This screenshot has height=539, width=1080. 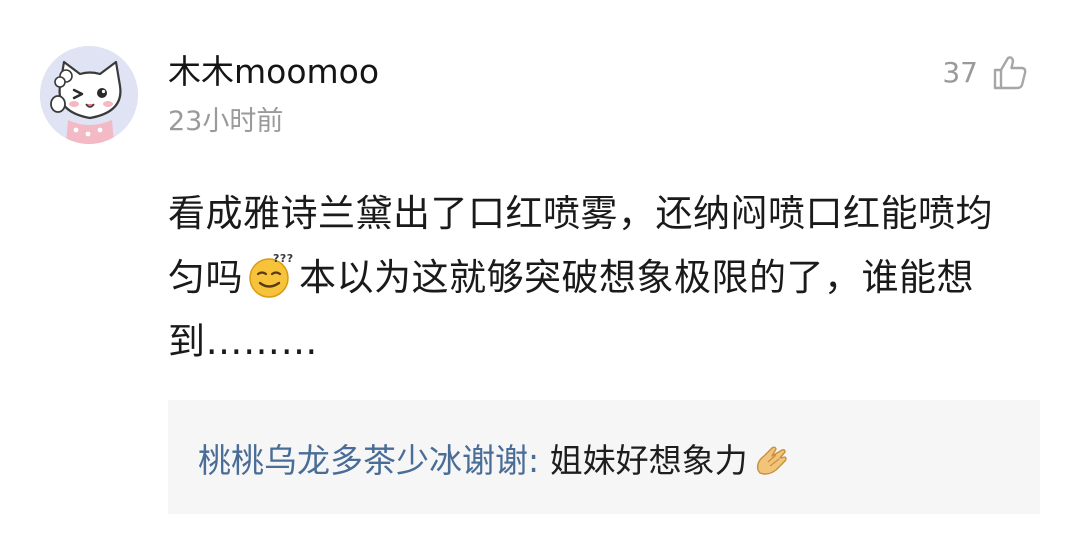 What do you see at coordinates (960, 72) in the screenshot?
I see `like-count: 37` at bounding box center [960, 72].